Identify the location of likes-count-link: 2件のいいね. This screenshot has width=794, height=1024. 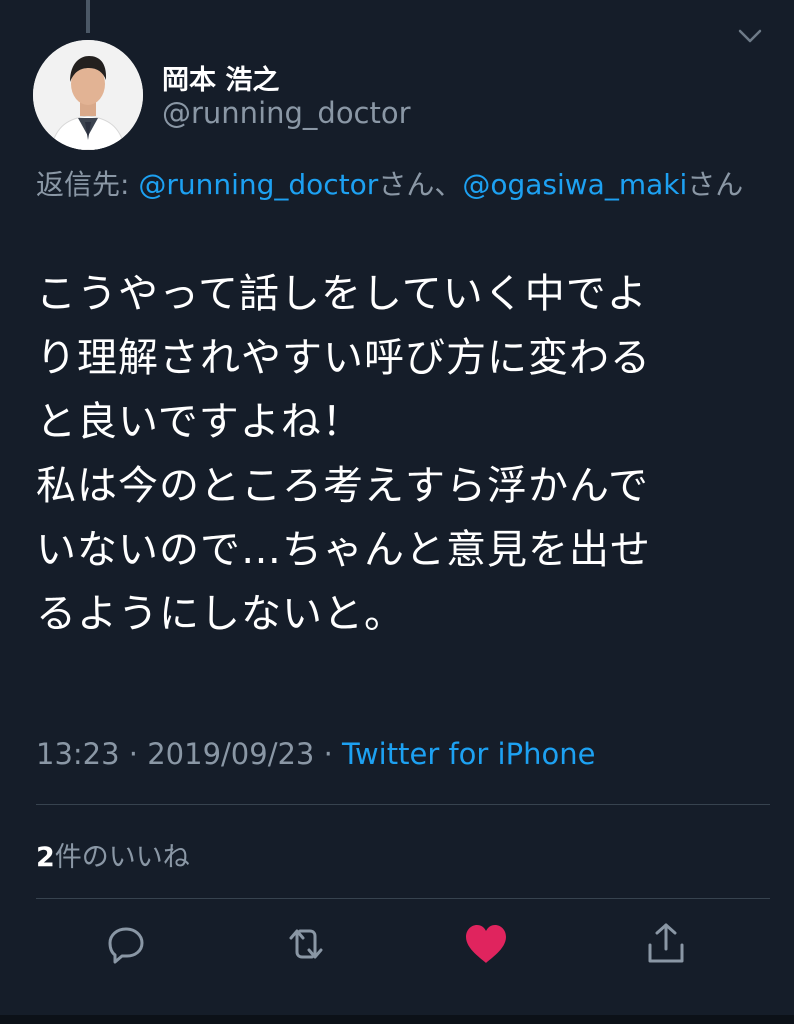
(113, 854).